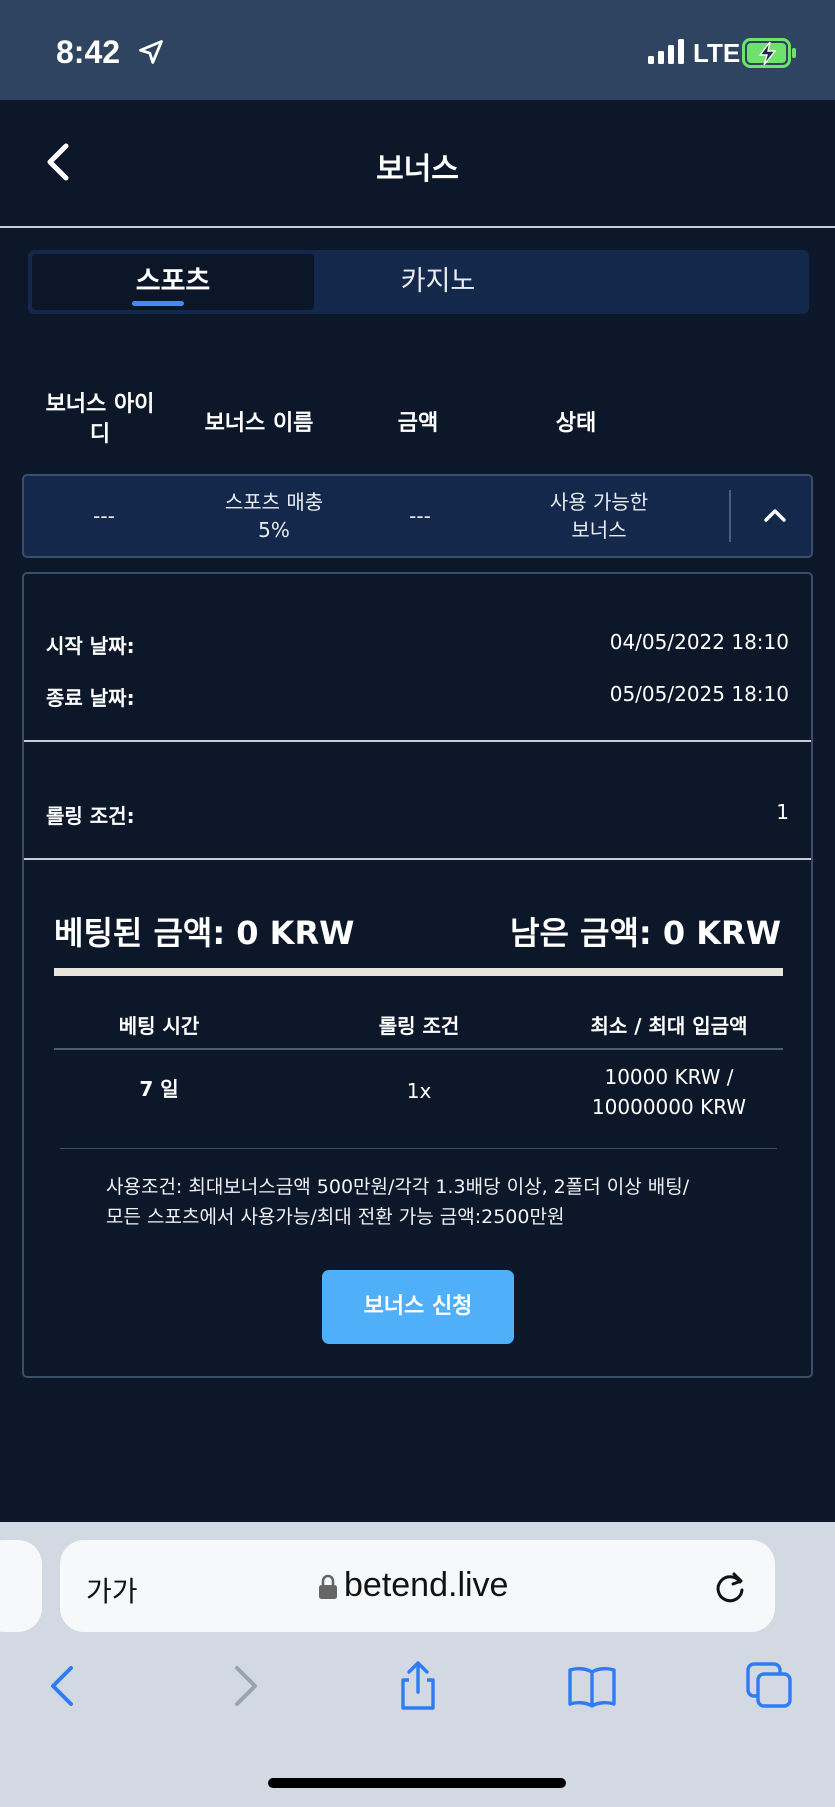  What do you see at coordinates (274, 516) in the screenshot?
I see `bonus-name: 스포츠 매충 5%` at bounding box center [274, 516].